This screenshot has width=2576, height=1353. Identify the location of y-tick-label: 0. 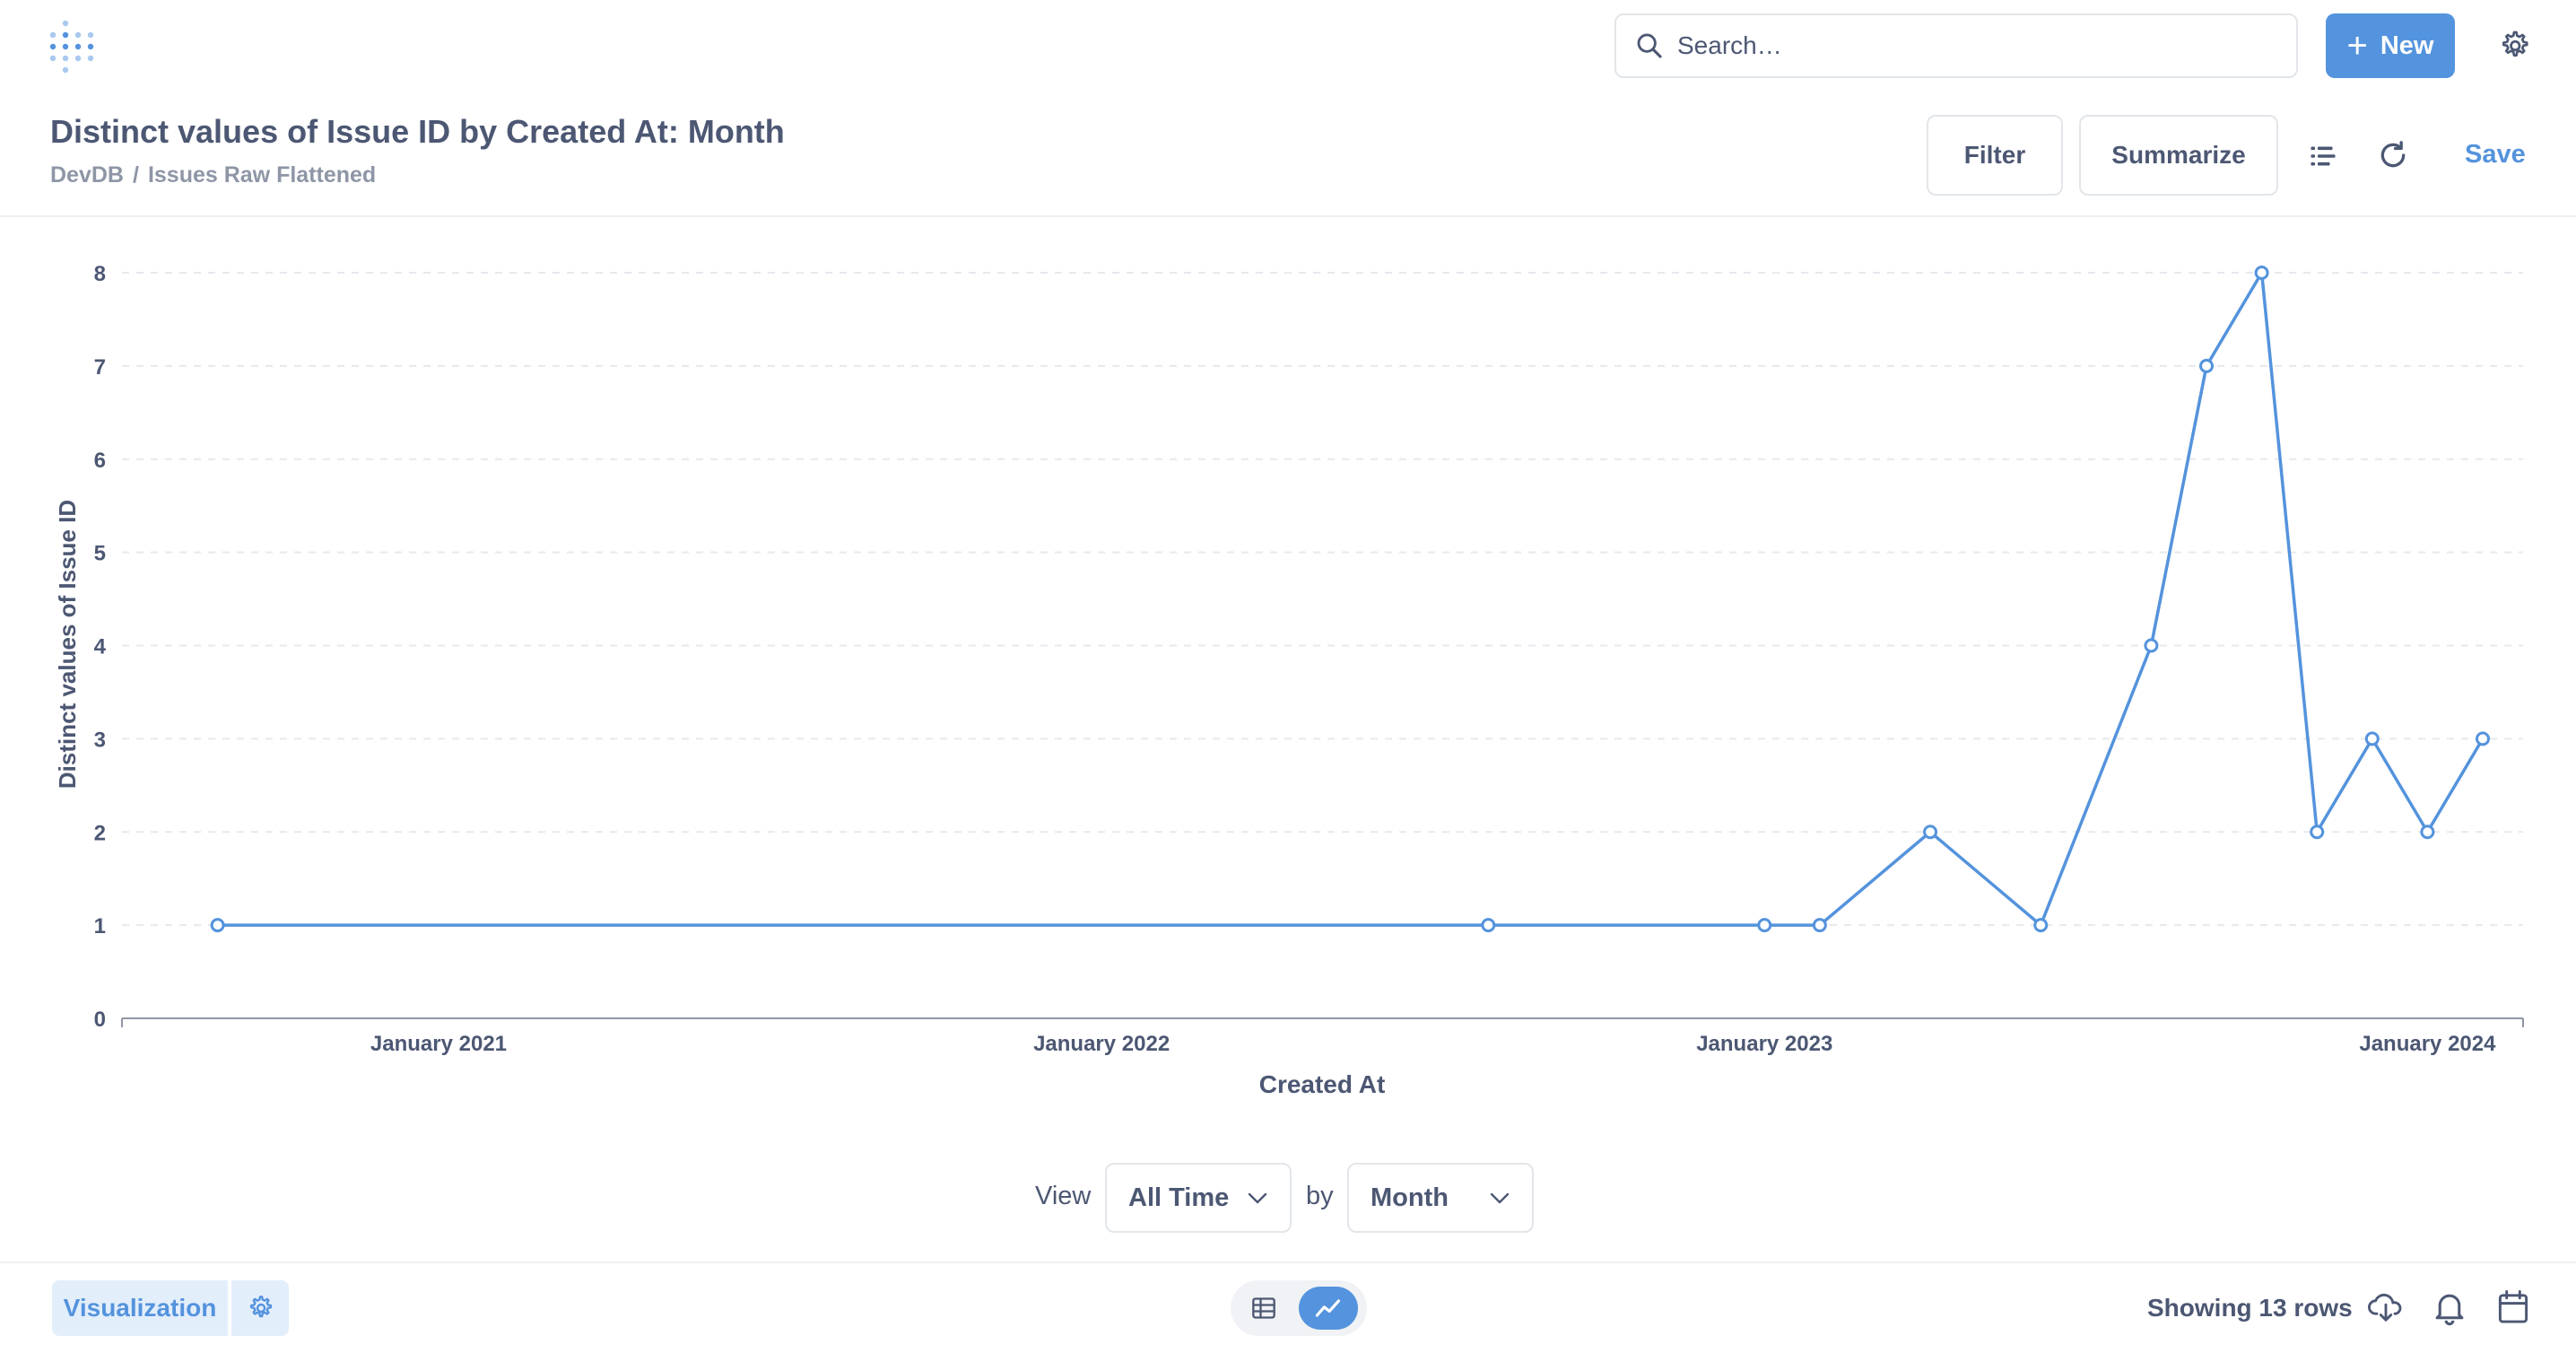
(100, 1020).